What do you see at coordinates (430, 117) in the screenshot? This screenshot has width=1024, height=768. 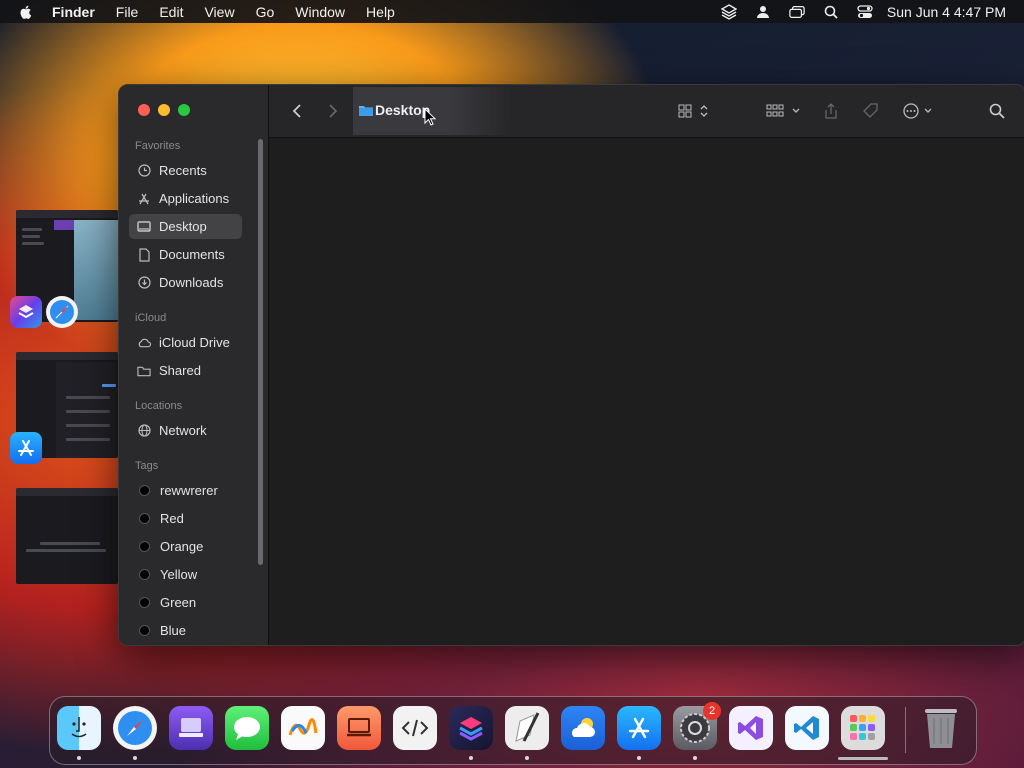 I see `mouse-cursor-icon` at bounding box center [430, 117].